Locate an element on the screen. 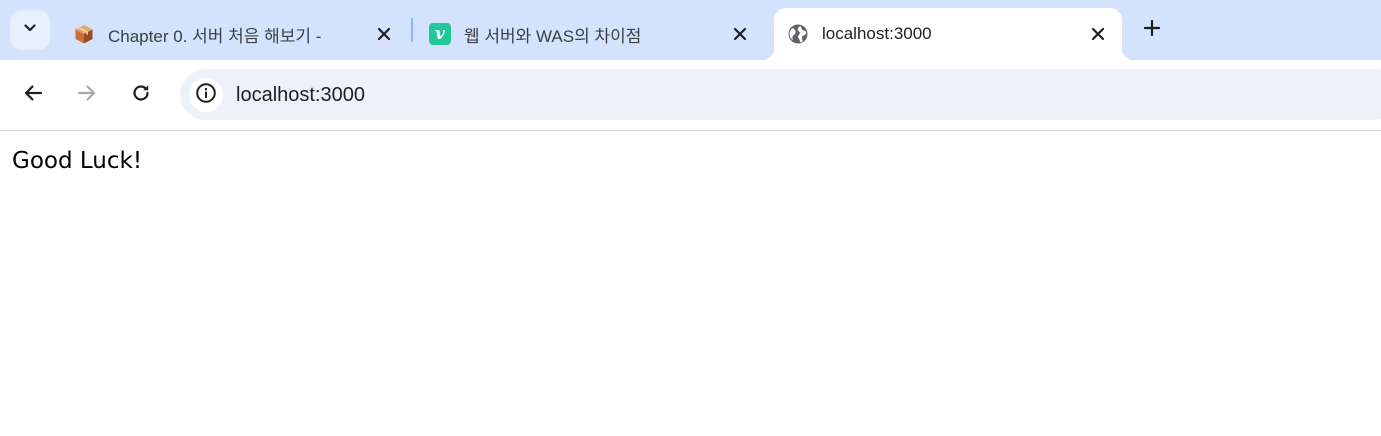  forward-arrow-icon is located at coordinates (87, 95).